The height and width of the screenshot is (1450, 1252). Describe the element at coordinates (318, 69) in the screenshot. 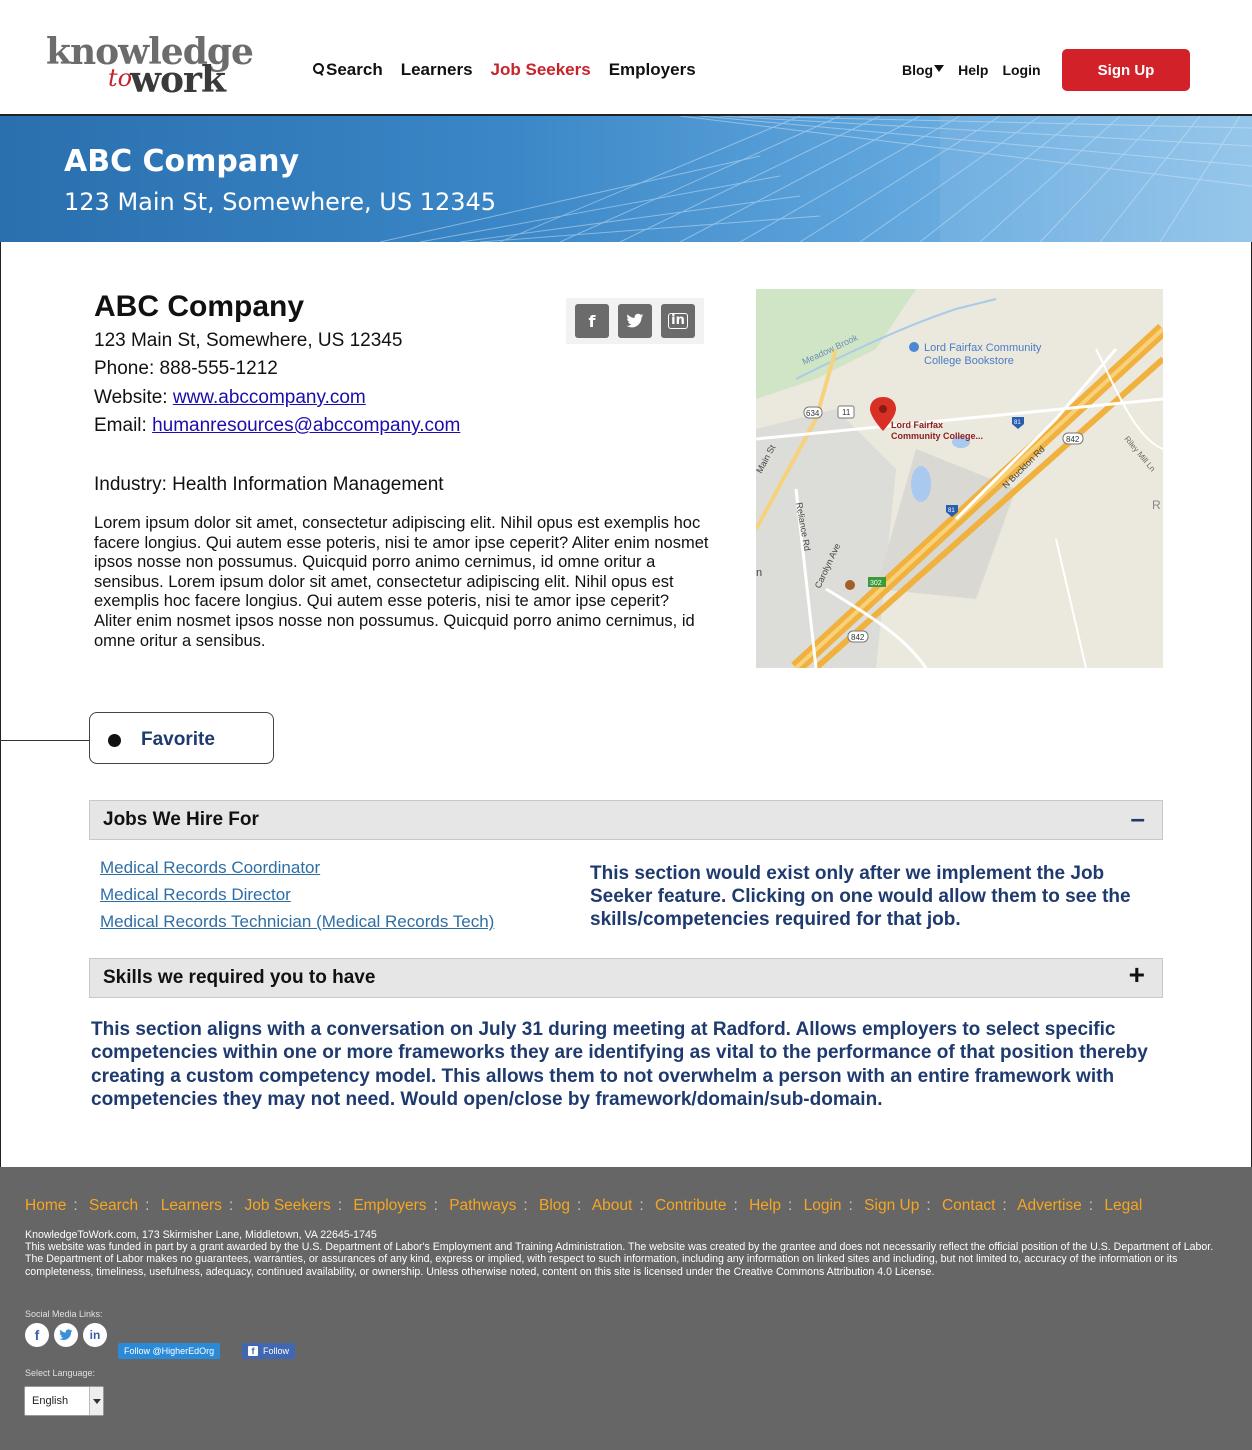

I see `search-icon` at that location.